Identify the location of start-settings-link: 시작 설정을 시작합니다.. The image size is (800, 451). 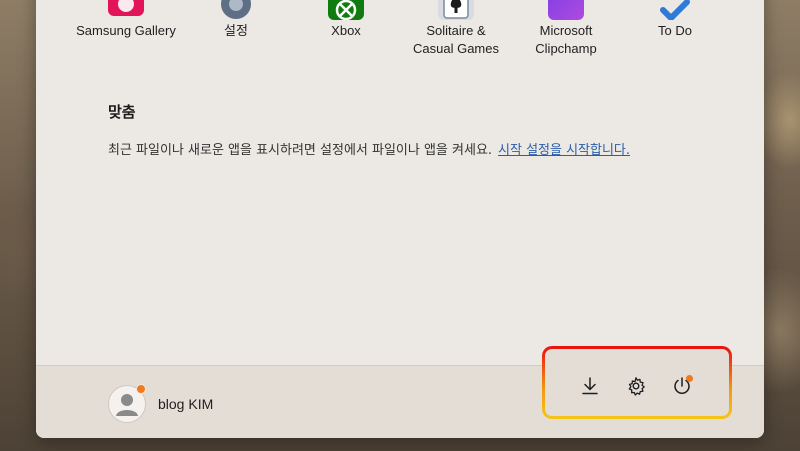
(564, 150).